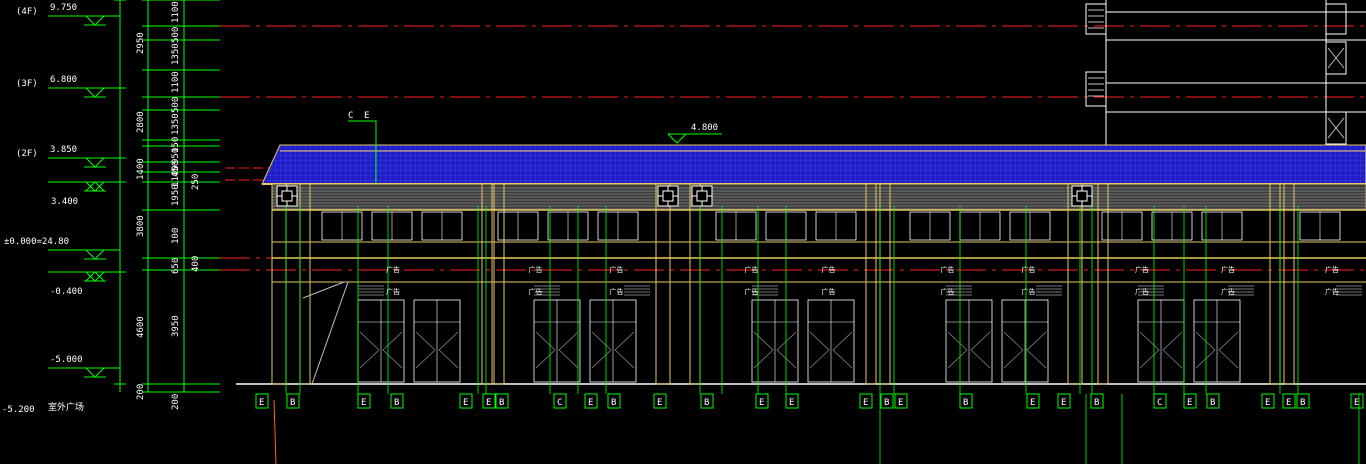 This screenshot has height=464, width=1366. I want to click on level-marker: (3F) 6.800, so click(68, 86).